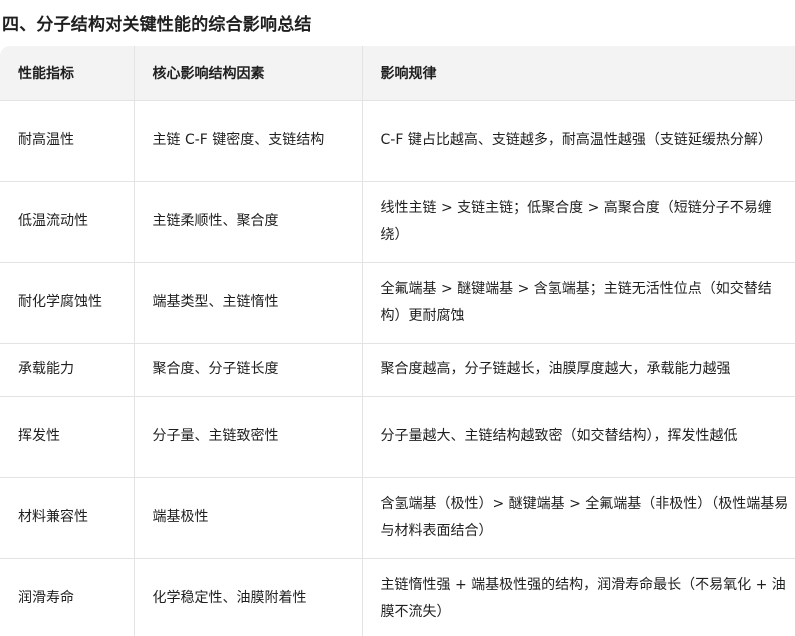  Describe the element at coordinates (67, 73) in the screenshot. I see `header-performance-indicator: 性能指标` at that location.